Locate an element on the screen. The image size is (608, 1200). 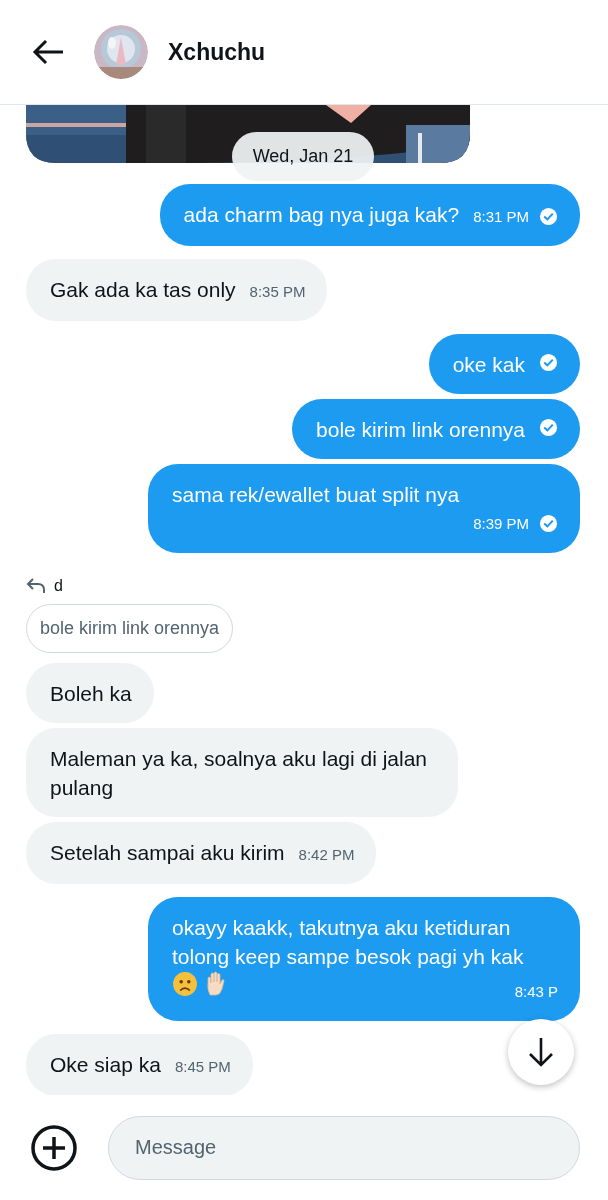
message-text: Maleman ya ka, soalnya aku lagi di jalan pulang is located at coordinates (239, 773).